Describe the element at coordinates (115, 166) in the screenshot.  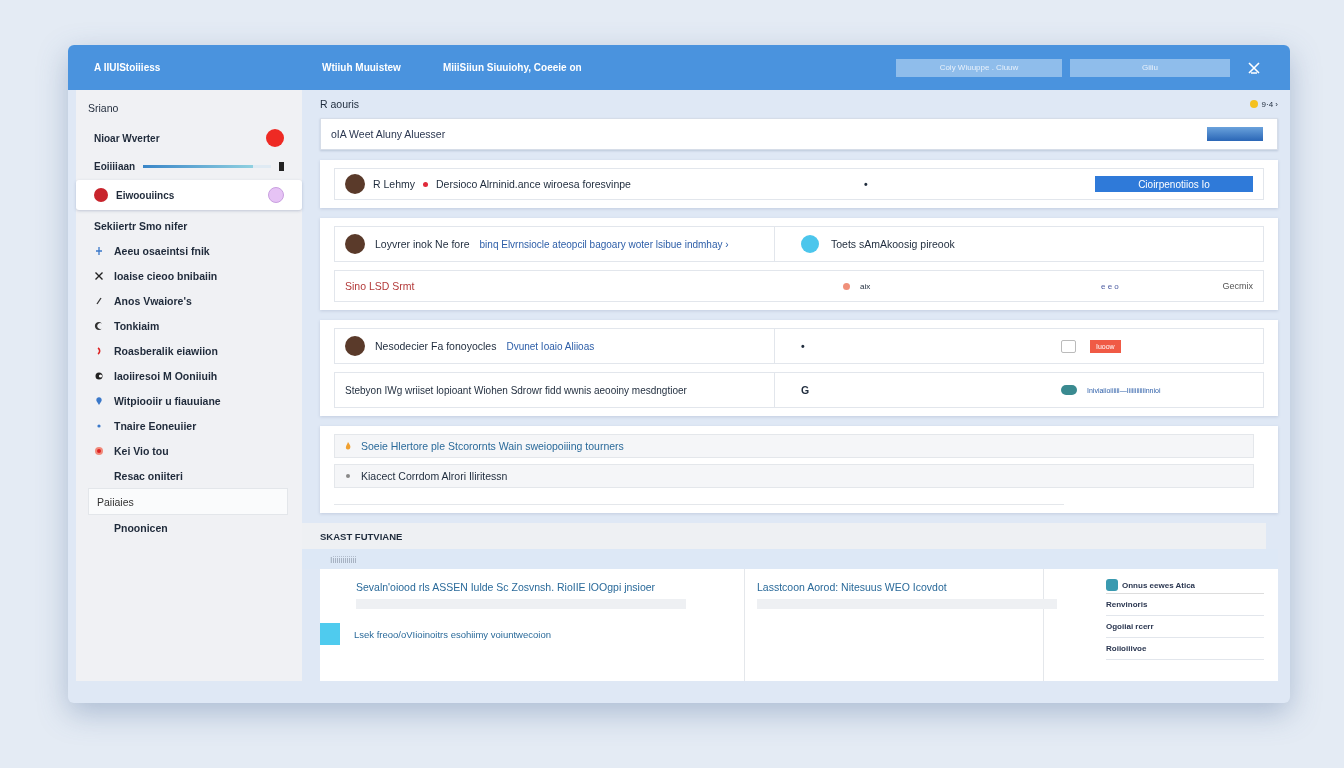
I see `card-label: Eoiiiiaan` at that location.